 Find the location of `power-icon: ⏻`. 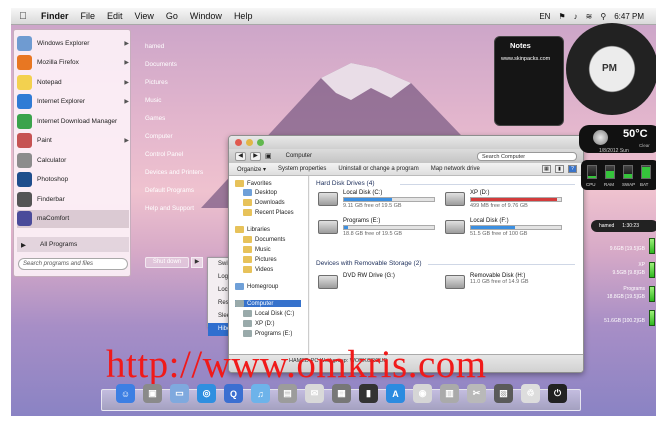

power-icon: ⏻ is located at coordinates (557, 393).